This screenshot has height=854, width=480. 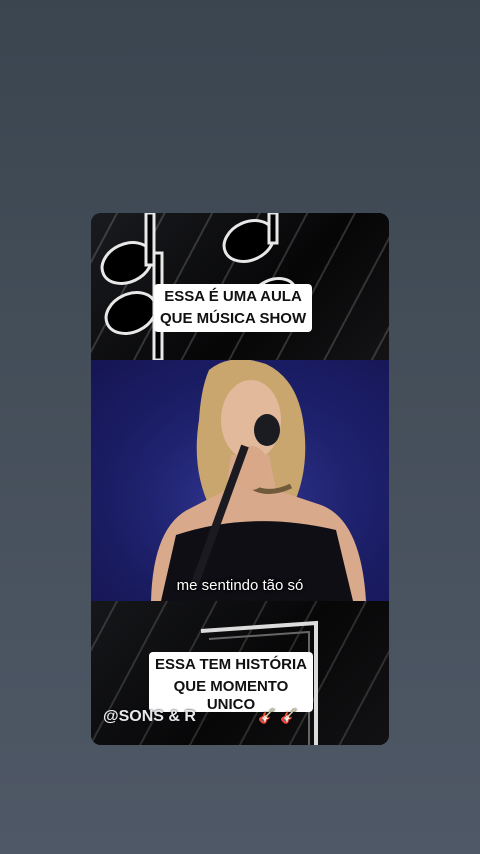 I want to click on caption-top-line2: QUE MÚSICA SHOW, so click(x=233, y=318).